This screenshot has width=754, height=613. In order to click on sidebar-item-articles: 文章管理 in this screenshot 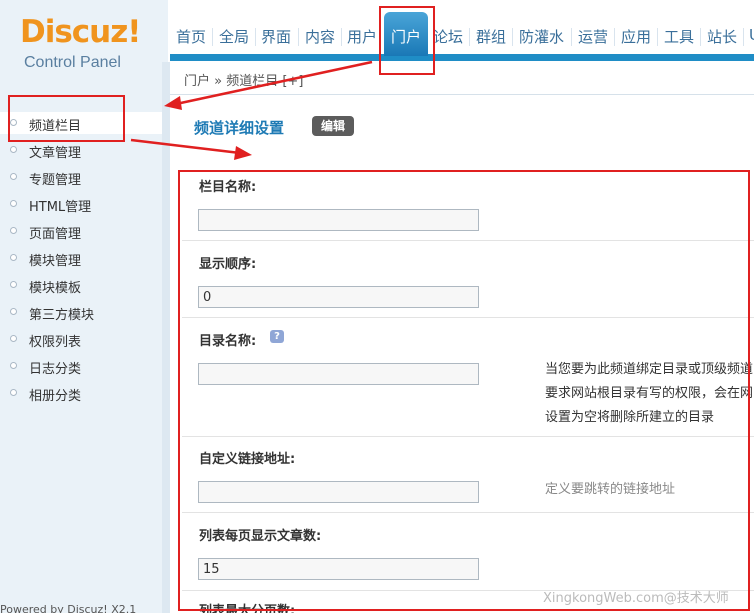, I will do `click(81, 150)`.